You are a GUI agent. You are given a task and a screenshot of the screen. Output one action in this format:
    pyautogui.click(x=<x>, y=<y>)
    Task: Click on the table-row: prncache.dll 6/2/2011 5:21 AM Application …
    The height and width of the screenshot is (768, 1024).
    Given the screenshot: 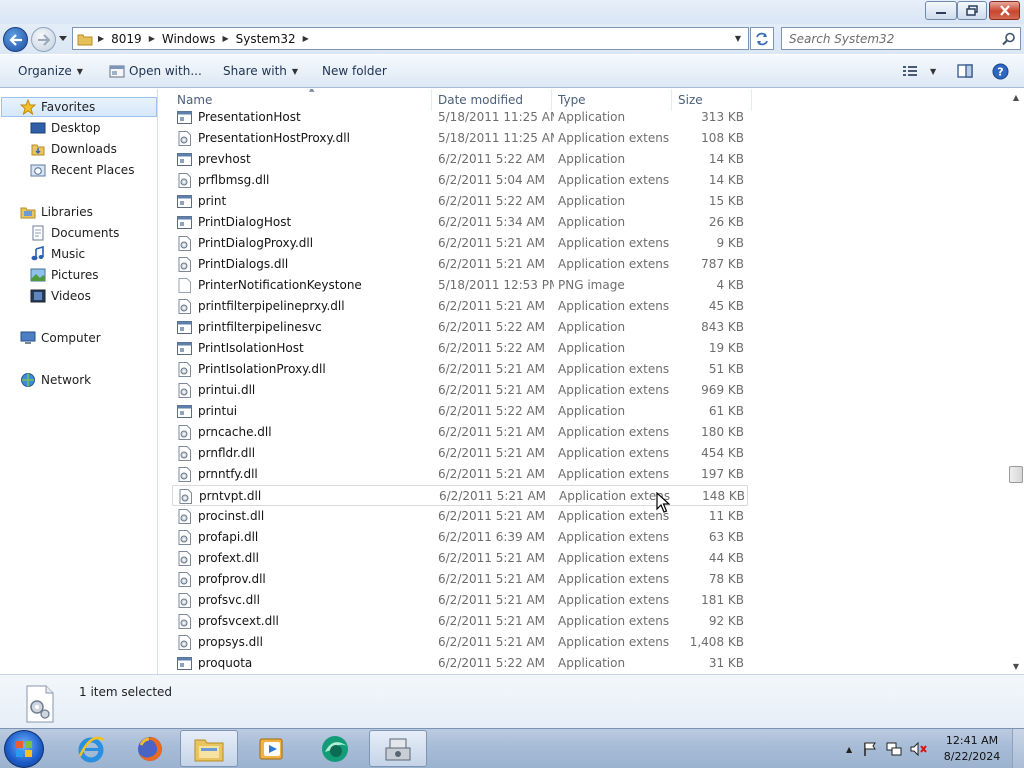 What is the action you would take?
    pyautogui.click(x=460, y=432)
    